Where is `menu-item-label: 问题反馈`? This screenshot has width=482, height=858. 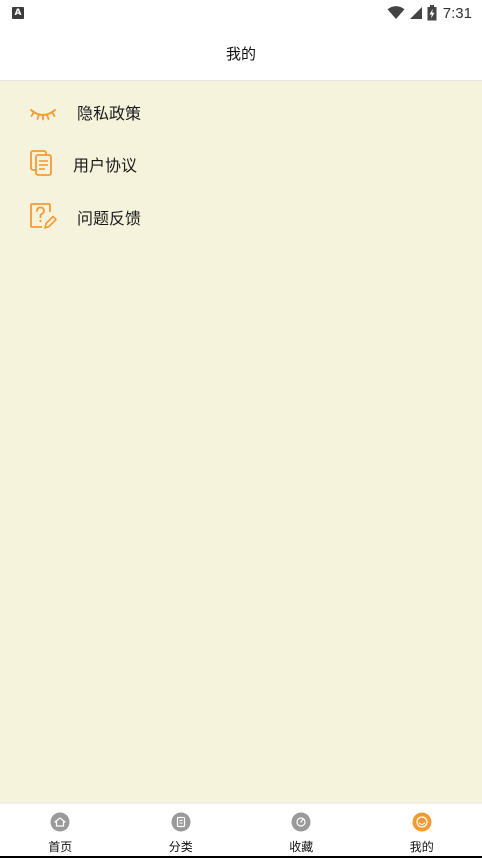 menu-item-label: 问题反馈 is located at coordinates (109, 218).